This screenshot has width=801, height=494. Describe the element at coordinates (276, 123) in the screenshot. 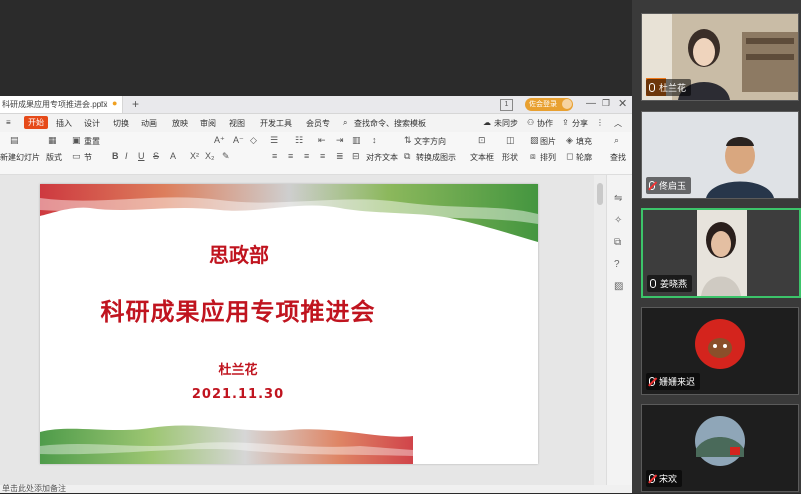

I see `tab-devtools: 开发工具` at that location.